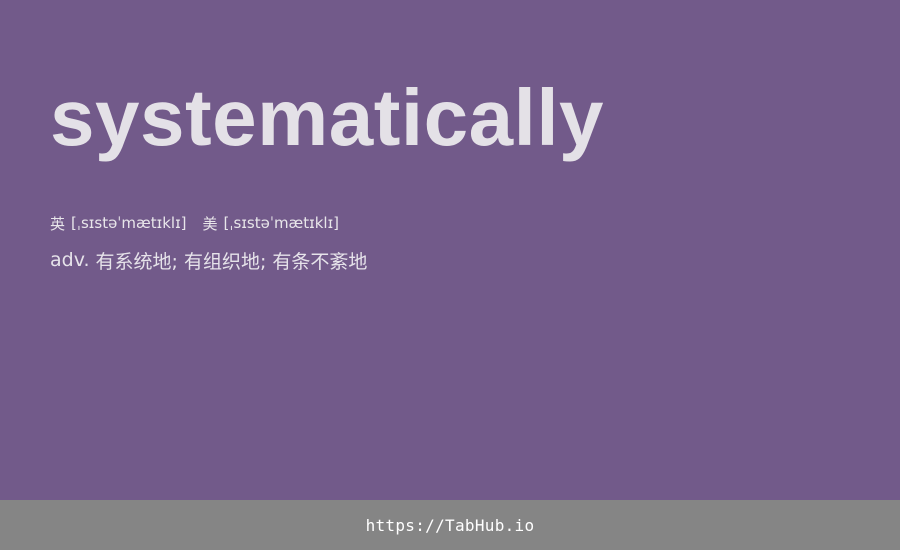 This screenshot has height=550, width=900. I want to click on uk-phonetic-transcription: [ˌsɪstəˈmætɪklɪ], so click(129, 223).